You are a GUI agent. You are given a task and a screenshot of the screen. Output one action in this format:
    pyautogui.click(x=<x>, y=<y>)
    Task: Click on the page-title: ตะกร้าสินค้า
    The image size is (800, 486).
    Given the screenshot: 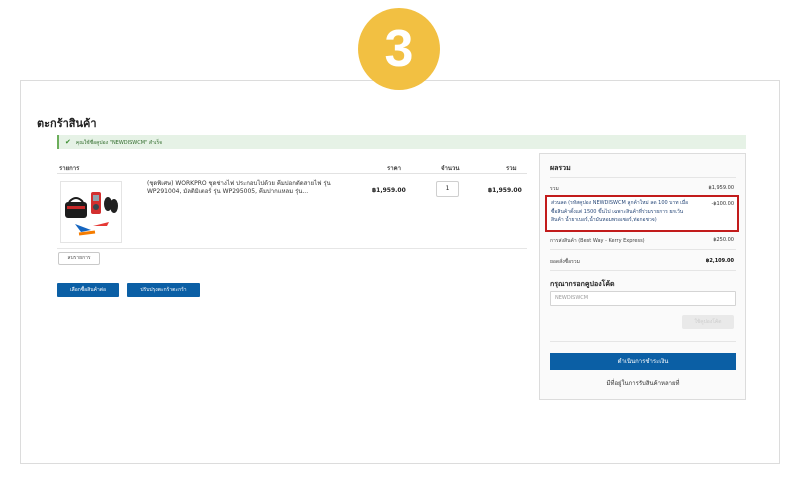 What is the action you would take?
    pyautogui.click(x=67, y=123)
    